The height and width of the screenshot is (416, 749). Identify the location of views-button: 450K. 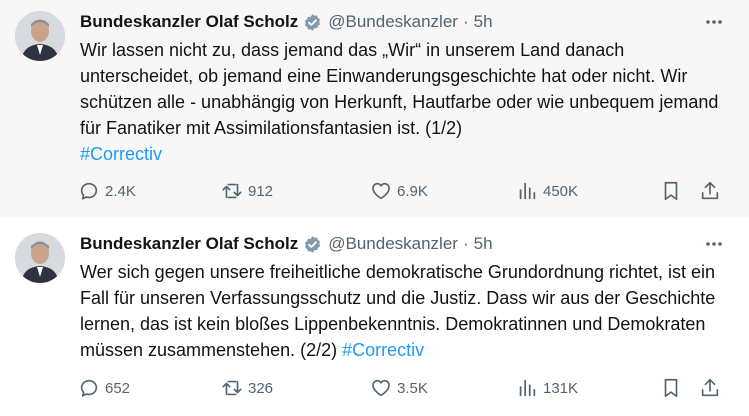
(547, 191).